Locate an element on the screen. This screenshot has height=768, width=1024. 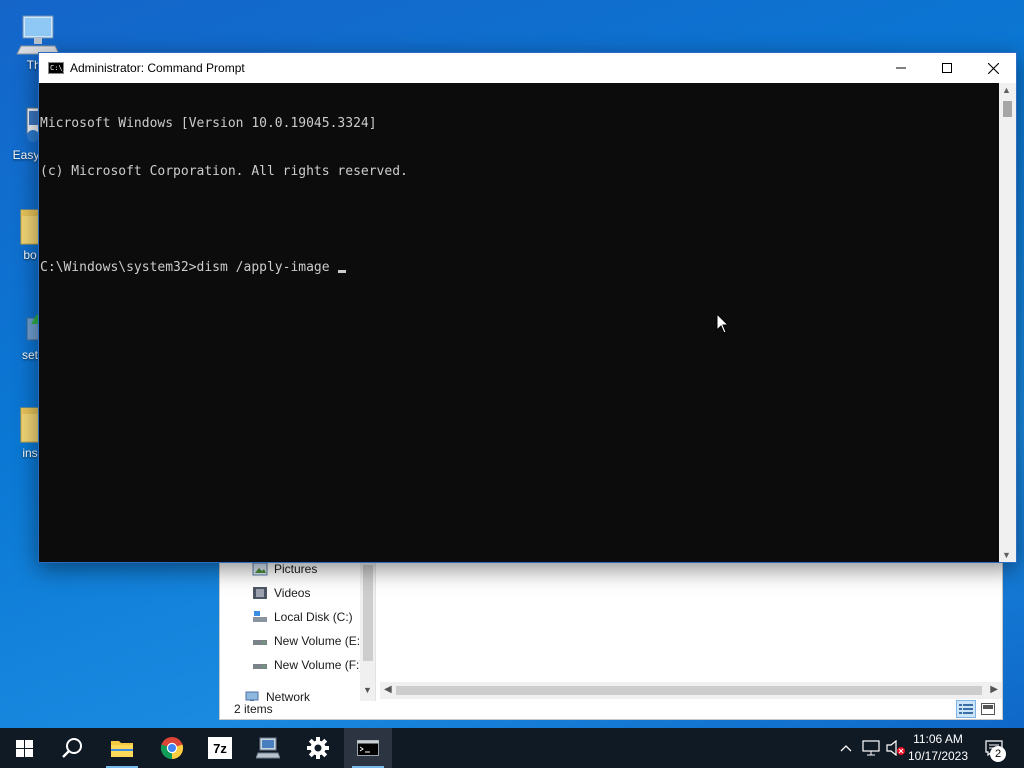
large-icons-view-button is located at coordinates (988, 709).